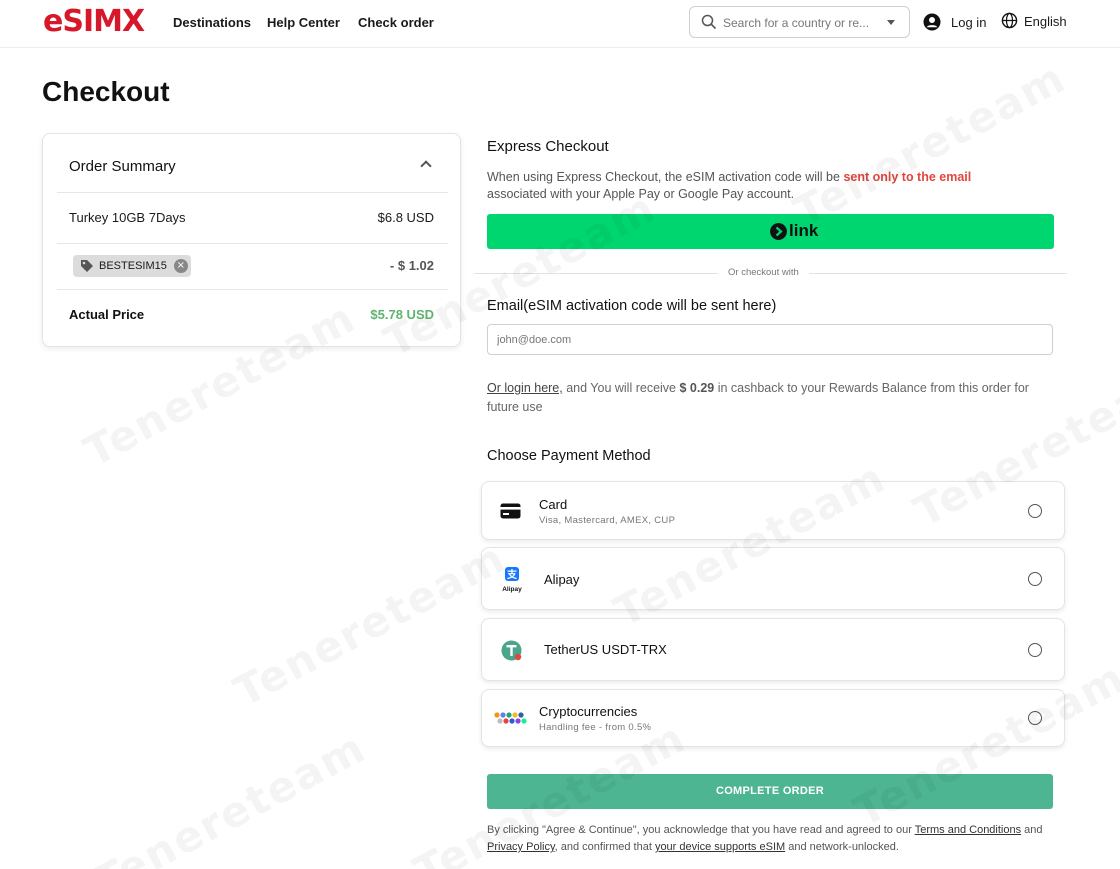 This screenshot has height=869, width=1120. I want to click on tag-icon, so click(87, 266).